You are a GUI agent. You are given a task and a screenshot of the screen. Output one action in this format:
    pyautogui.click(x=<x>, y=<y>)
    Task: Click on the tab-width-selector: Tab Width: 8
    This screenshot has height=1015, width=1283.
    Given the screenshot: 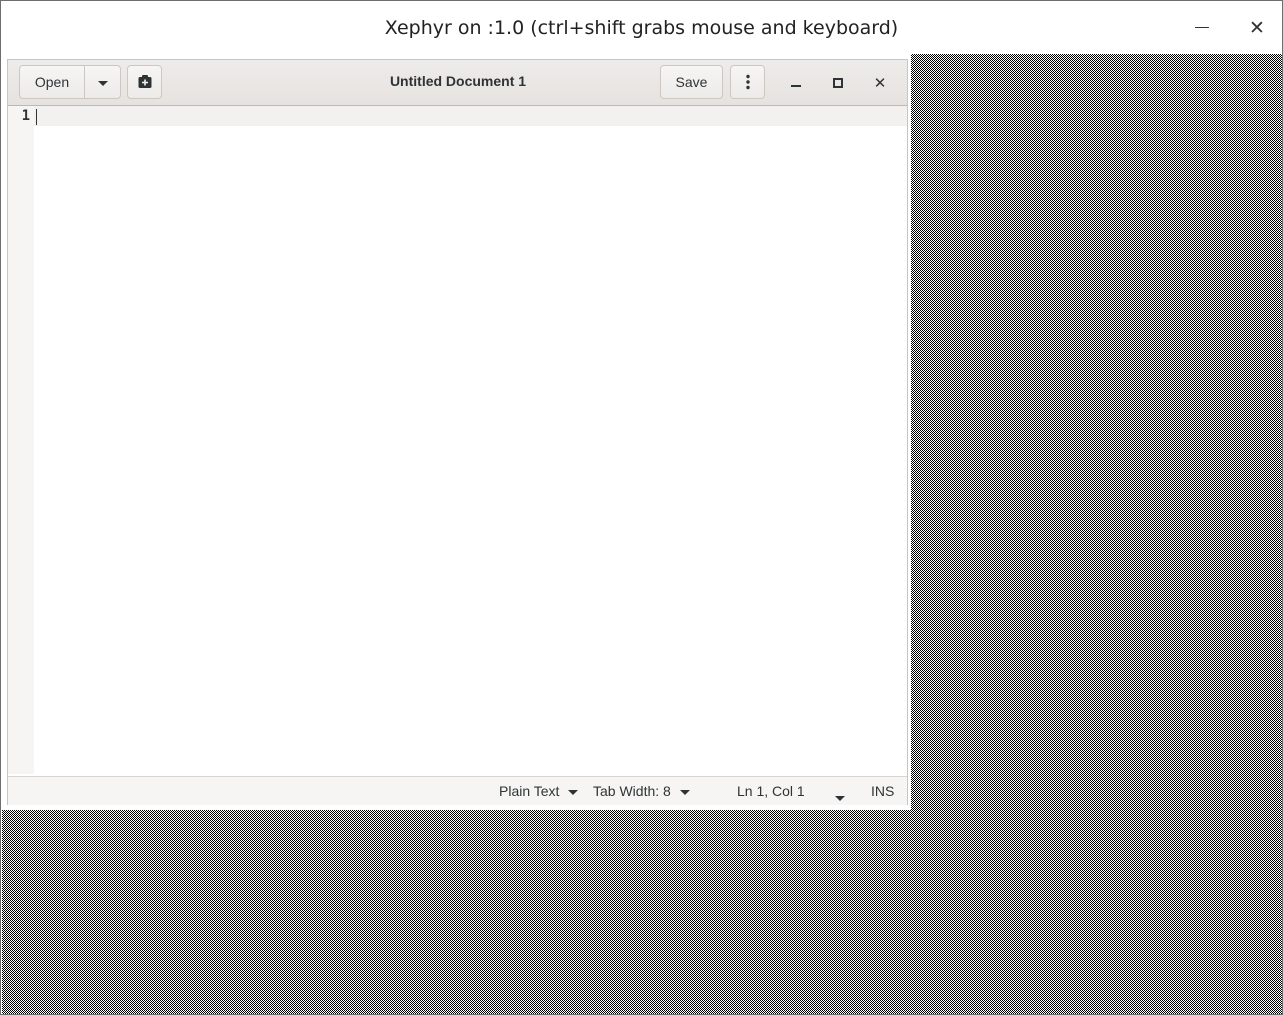 What is the action you would take?
    pyautogui.click(x=641, y=791)
    